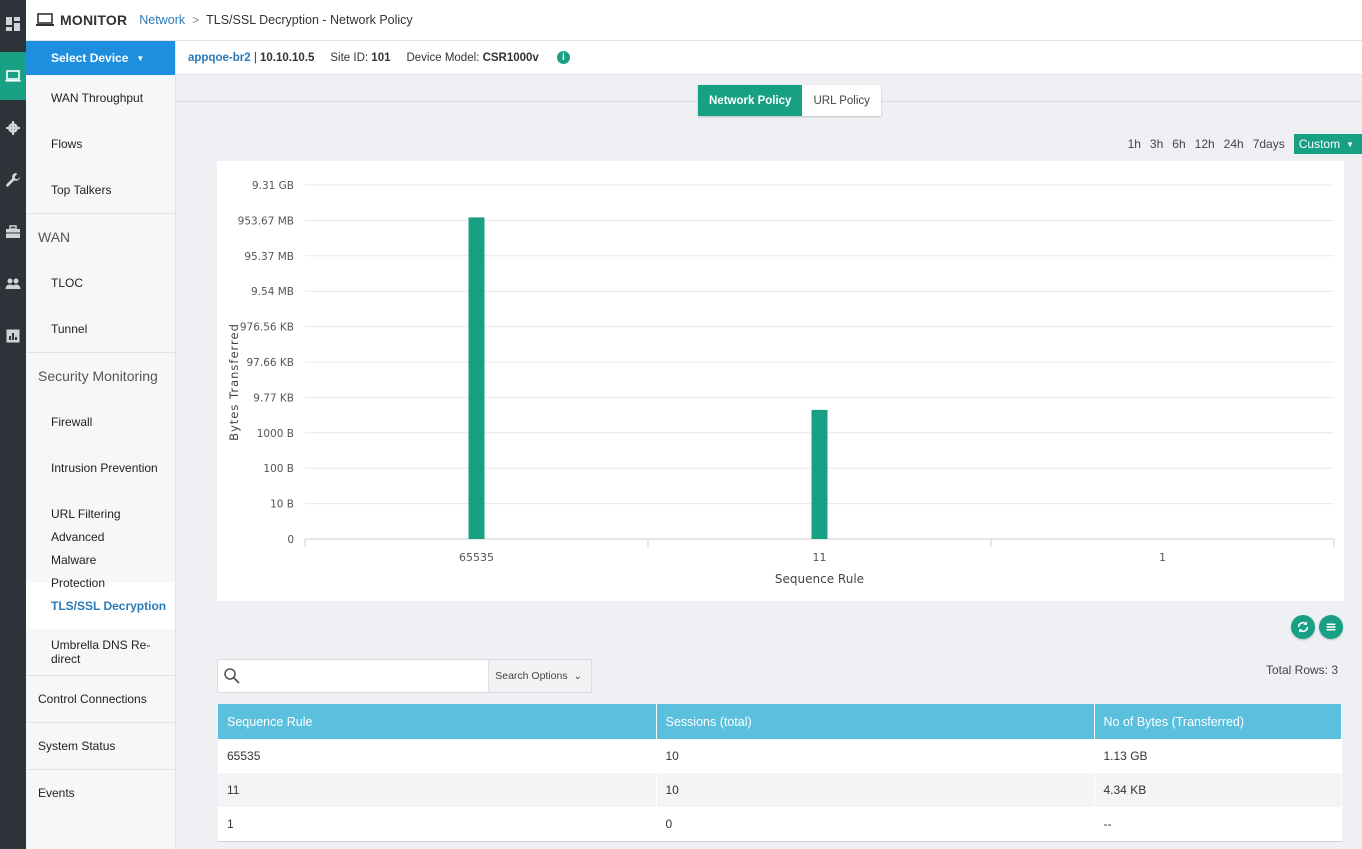 This screenshot has height=849, width=1362. Describe the element at coordinates (1156, 144) in the screenshot. I see `time-range-3h: 3h` at that location.